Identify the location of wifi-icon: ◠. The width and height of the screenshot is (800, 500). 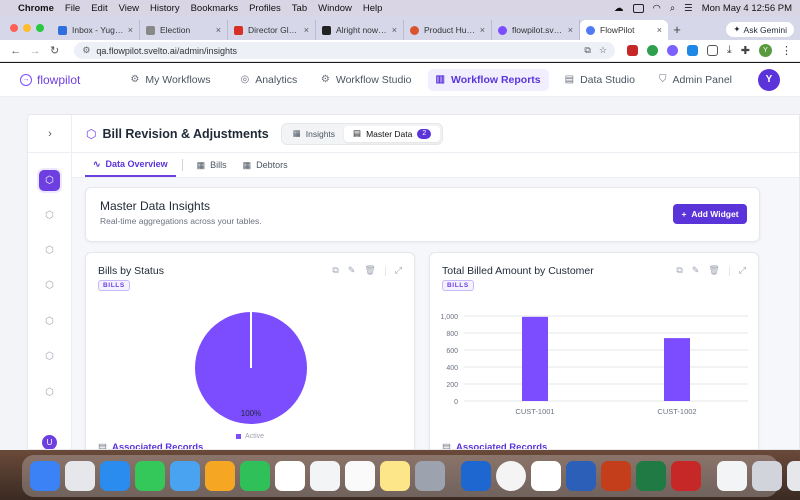
(657, 8).